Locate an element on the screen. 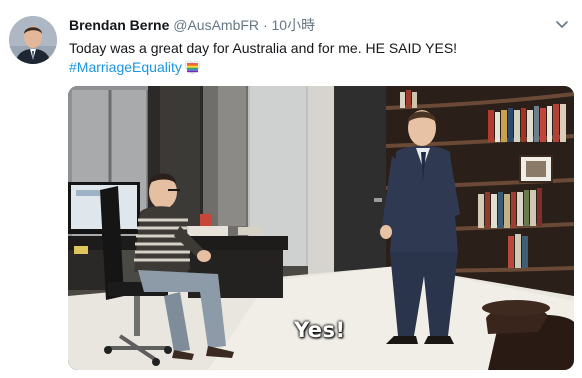  hashtag-link: #MarriageEquality is located at coordinates (125, 67).